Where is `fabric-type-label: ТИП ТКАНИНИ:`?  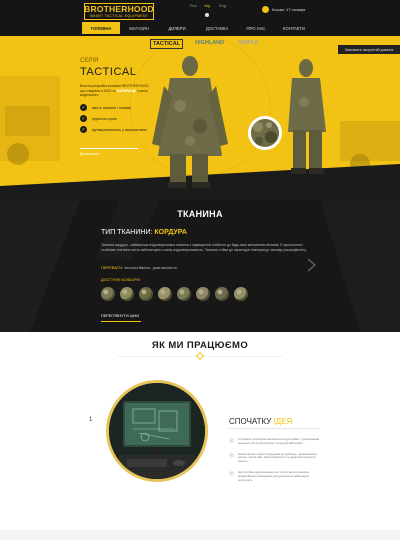
fabric-type-label: ТИП ТКАНИНИ: is located at coordinates (127, 232).